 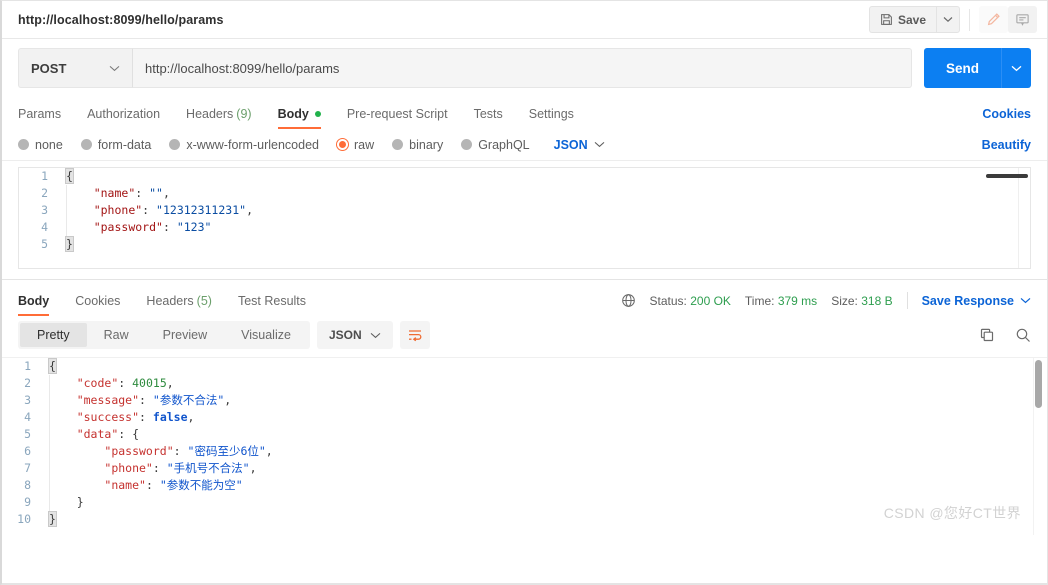 What do you see at coordinates (185, 335) in the screenshot?
I see `view-mode-preview: Preview` at bounding box center [185, 335].